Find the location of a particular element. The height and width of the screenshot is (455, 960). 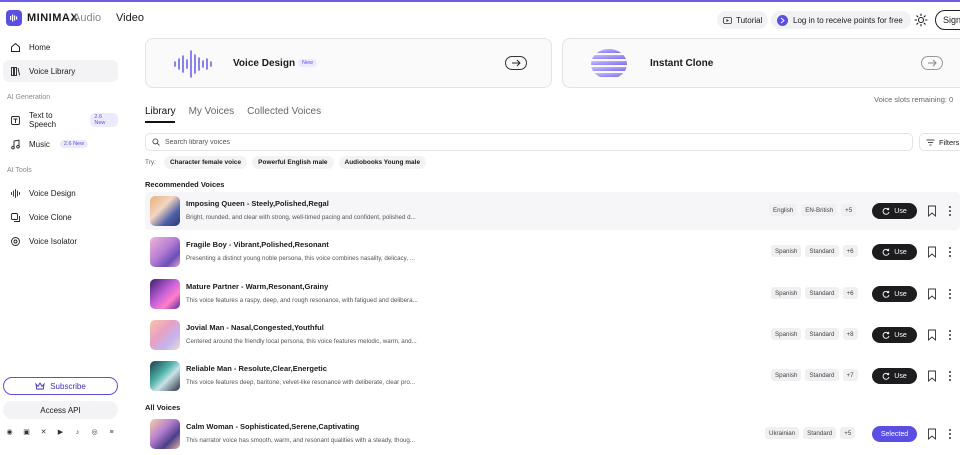

tab-my-voices: My Voices is located at coordinates (212, 114).